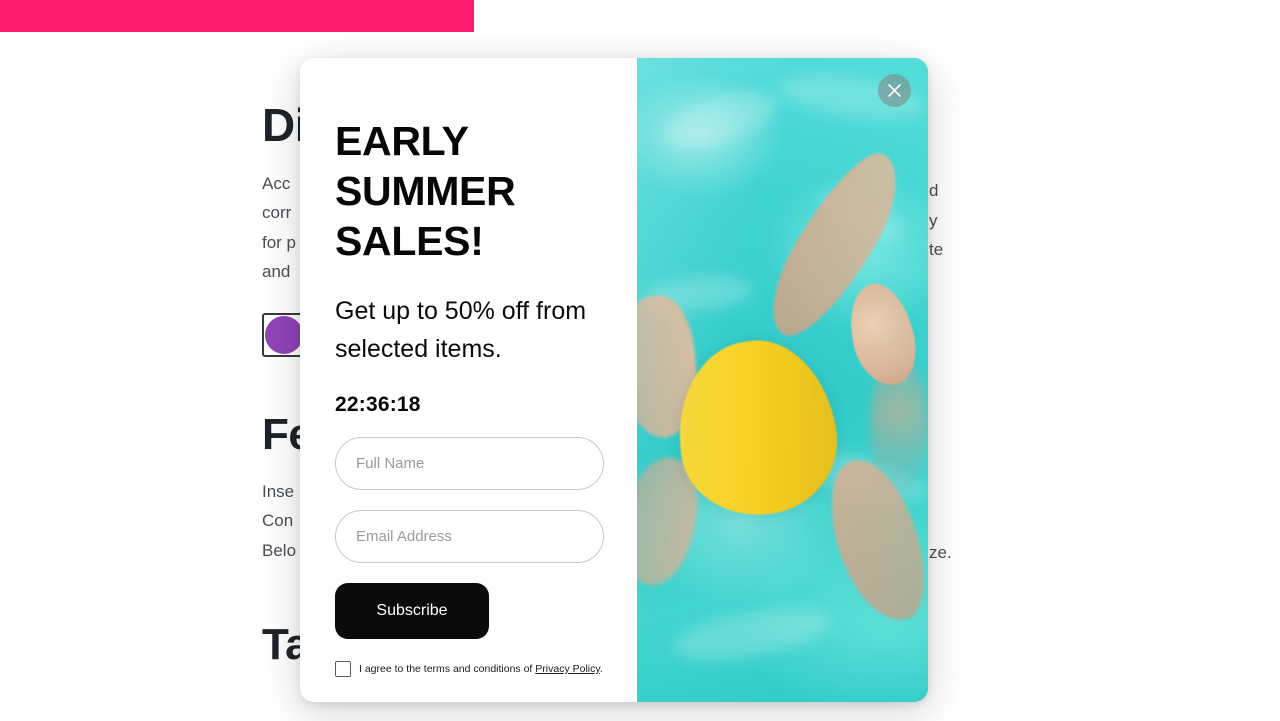  Describe the element at coordinates (461, 330) in the screenshot. I see `promo-subtitle: Get up to 50% off from selected items.` at that location.